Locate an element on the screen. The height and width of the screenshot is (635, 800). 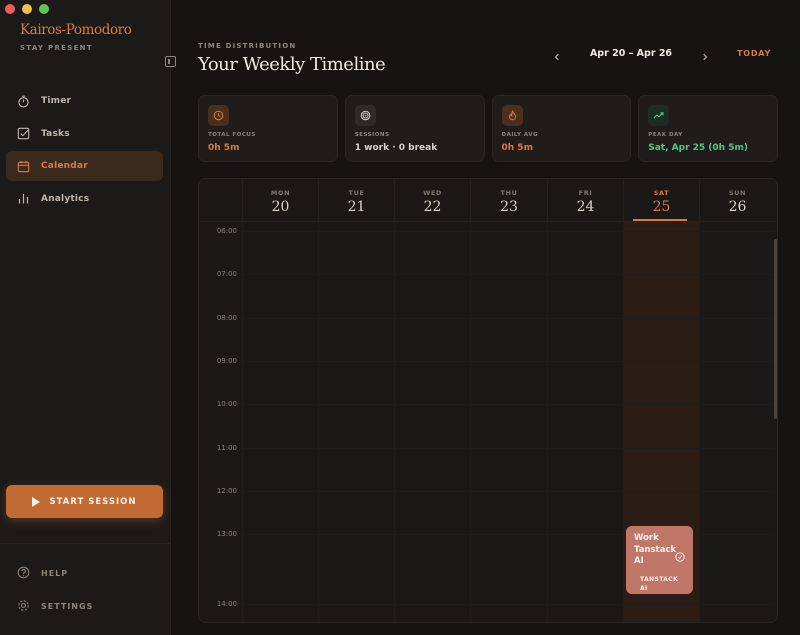
hour-label: 11:00 is located at coordinates (226, 448).